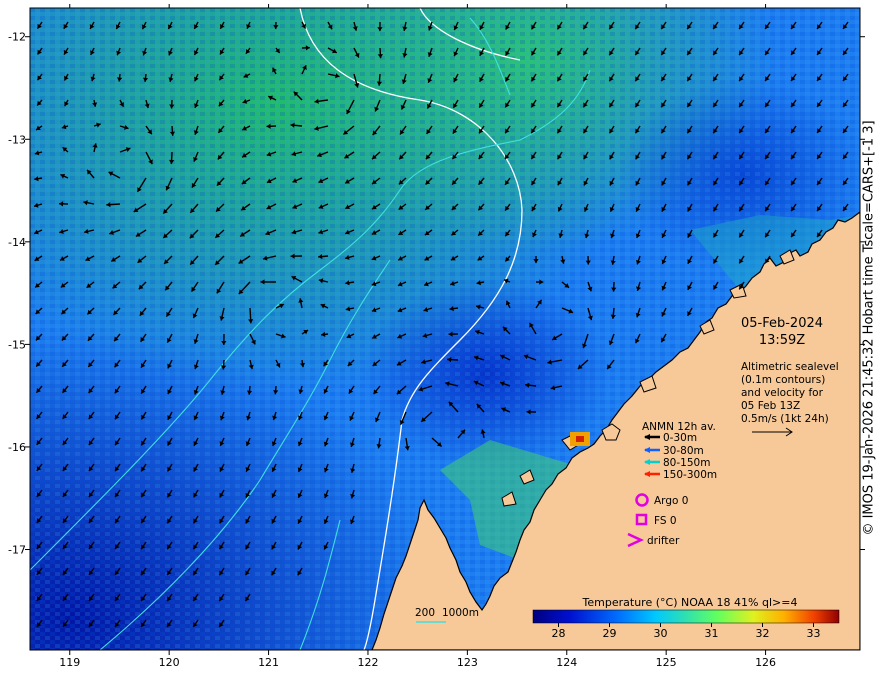 This screenshot has height=684, width=880. Describe the element at coordinates (680, 438) in the screenshot. I see `anmn-item: 0-30m` at that location.